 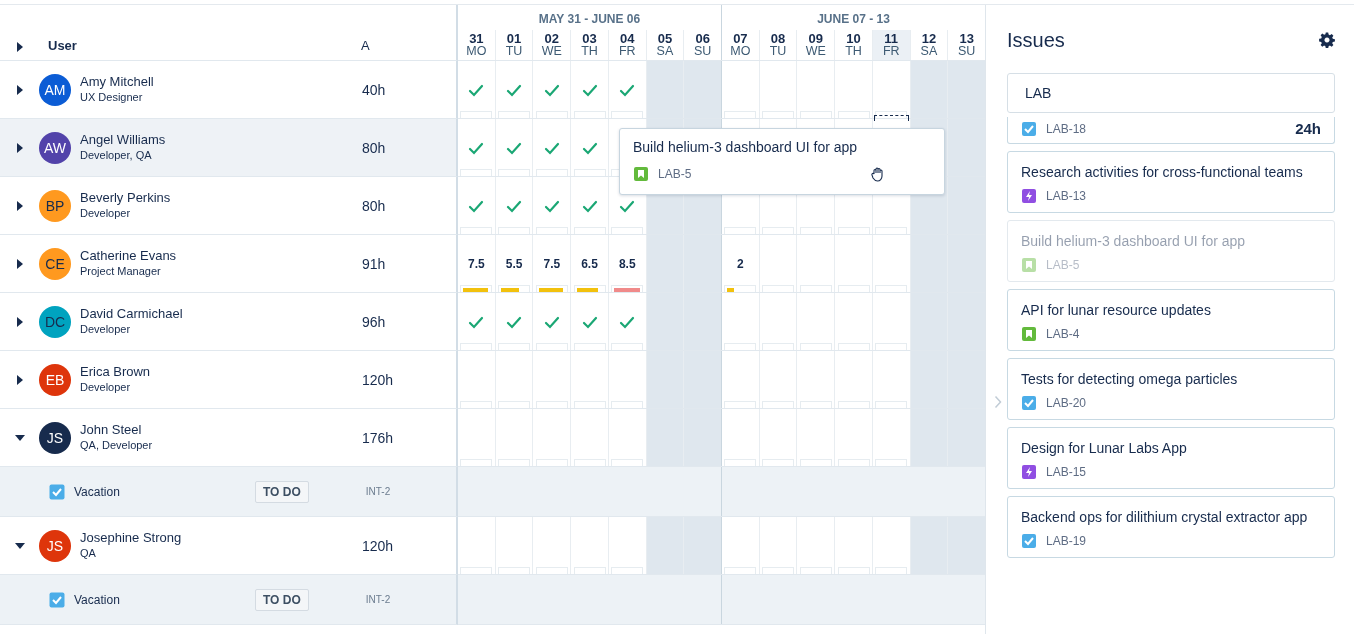 What do you see at coordinates (1171, 527) in the screenshot?
I see `issue-card: Backend ops for dilithium crystal extractor app LAB-19` at bounding box center [1171, 527].